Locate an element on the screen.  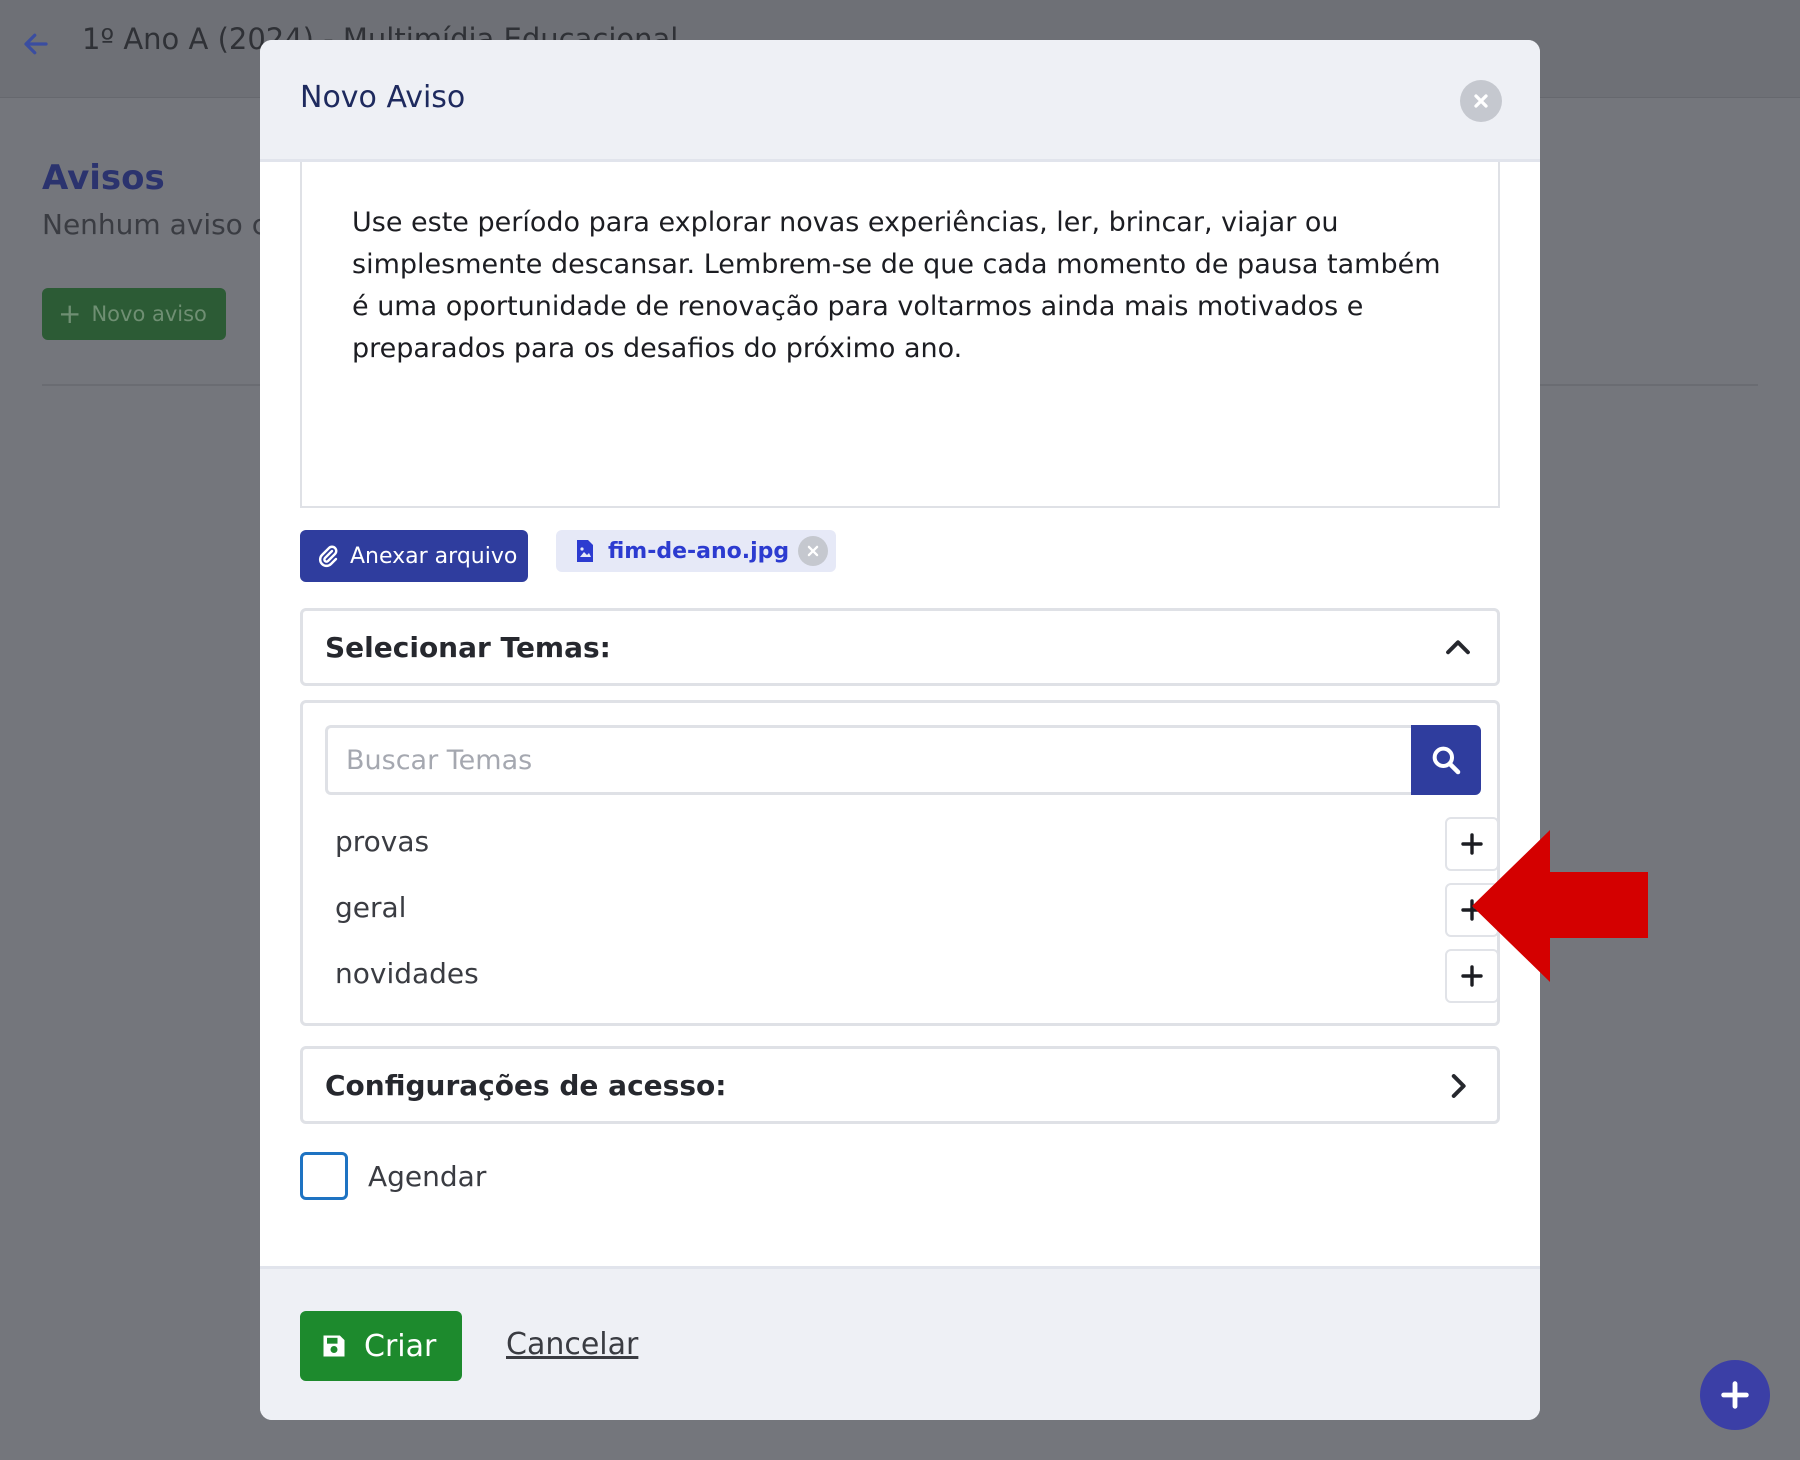
attach-file-button: Anexar arquivo is located at coordinates (414, 556).